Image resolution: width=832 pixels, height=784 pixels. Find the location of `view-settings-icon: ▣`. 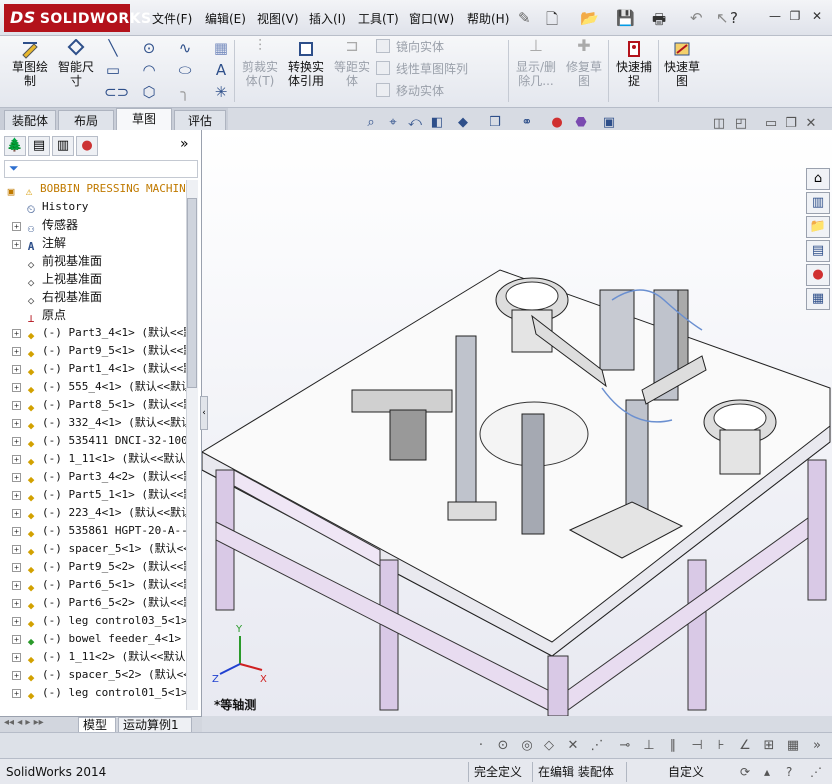

view-settings-icon: ▣ is located at coordinates (609, 123).